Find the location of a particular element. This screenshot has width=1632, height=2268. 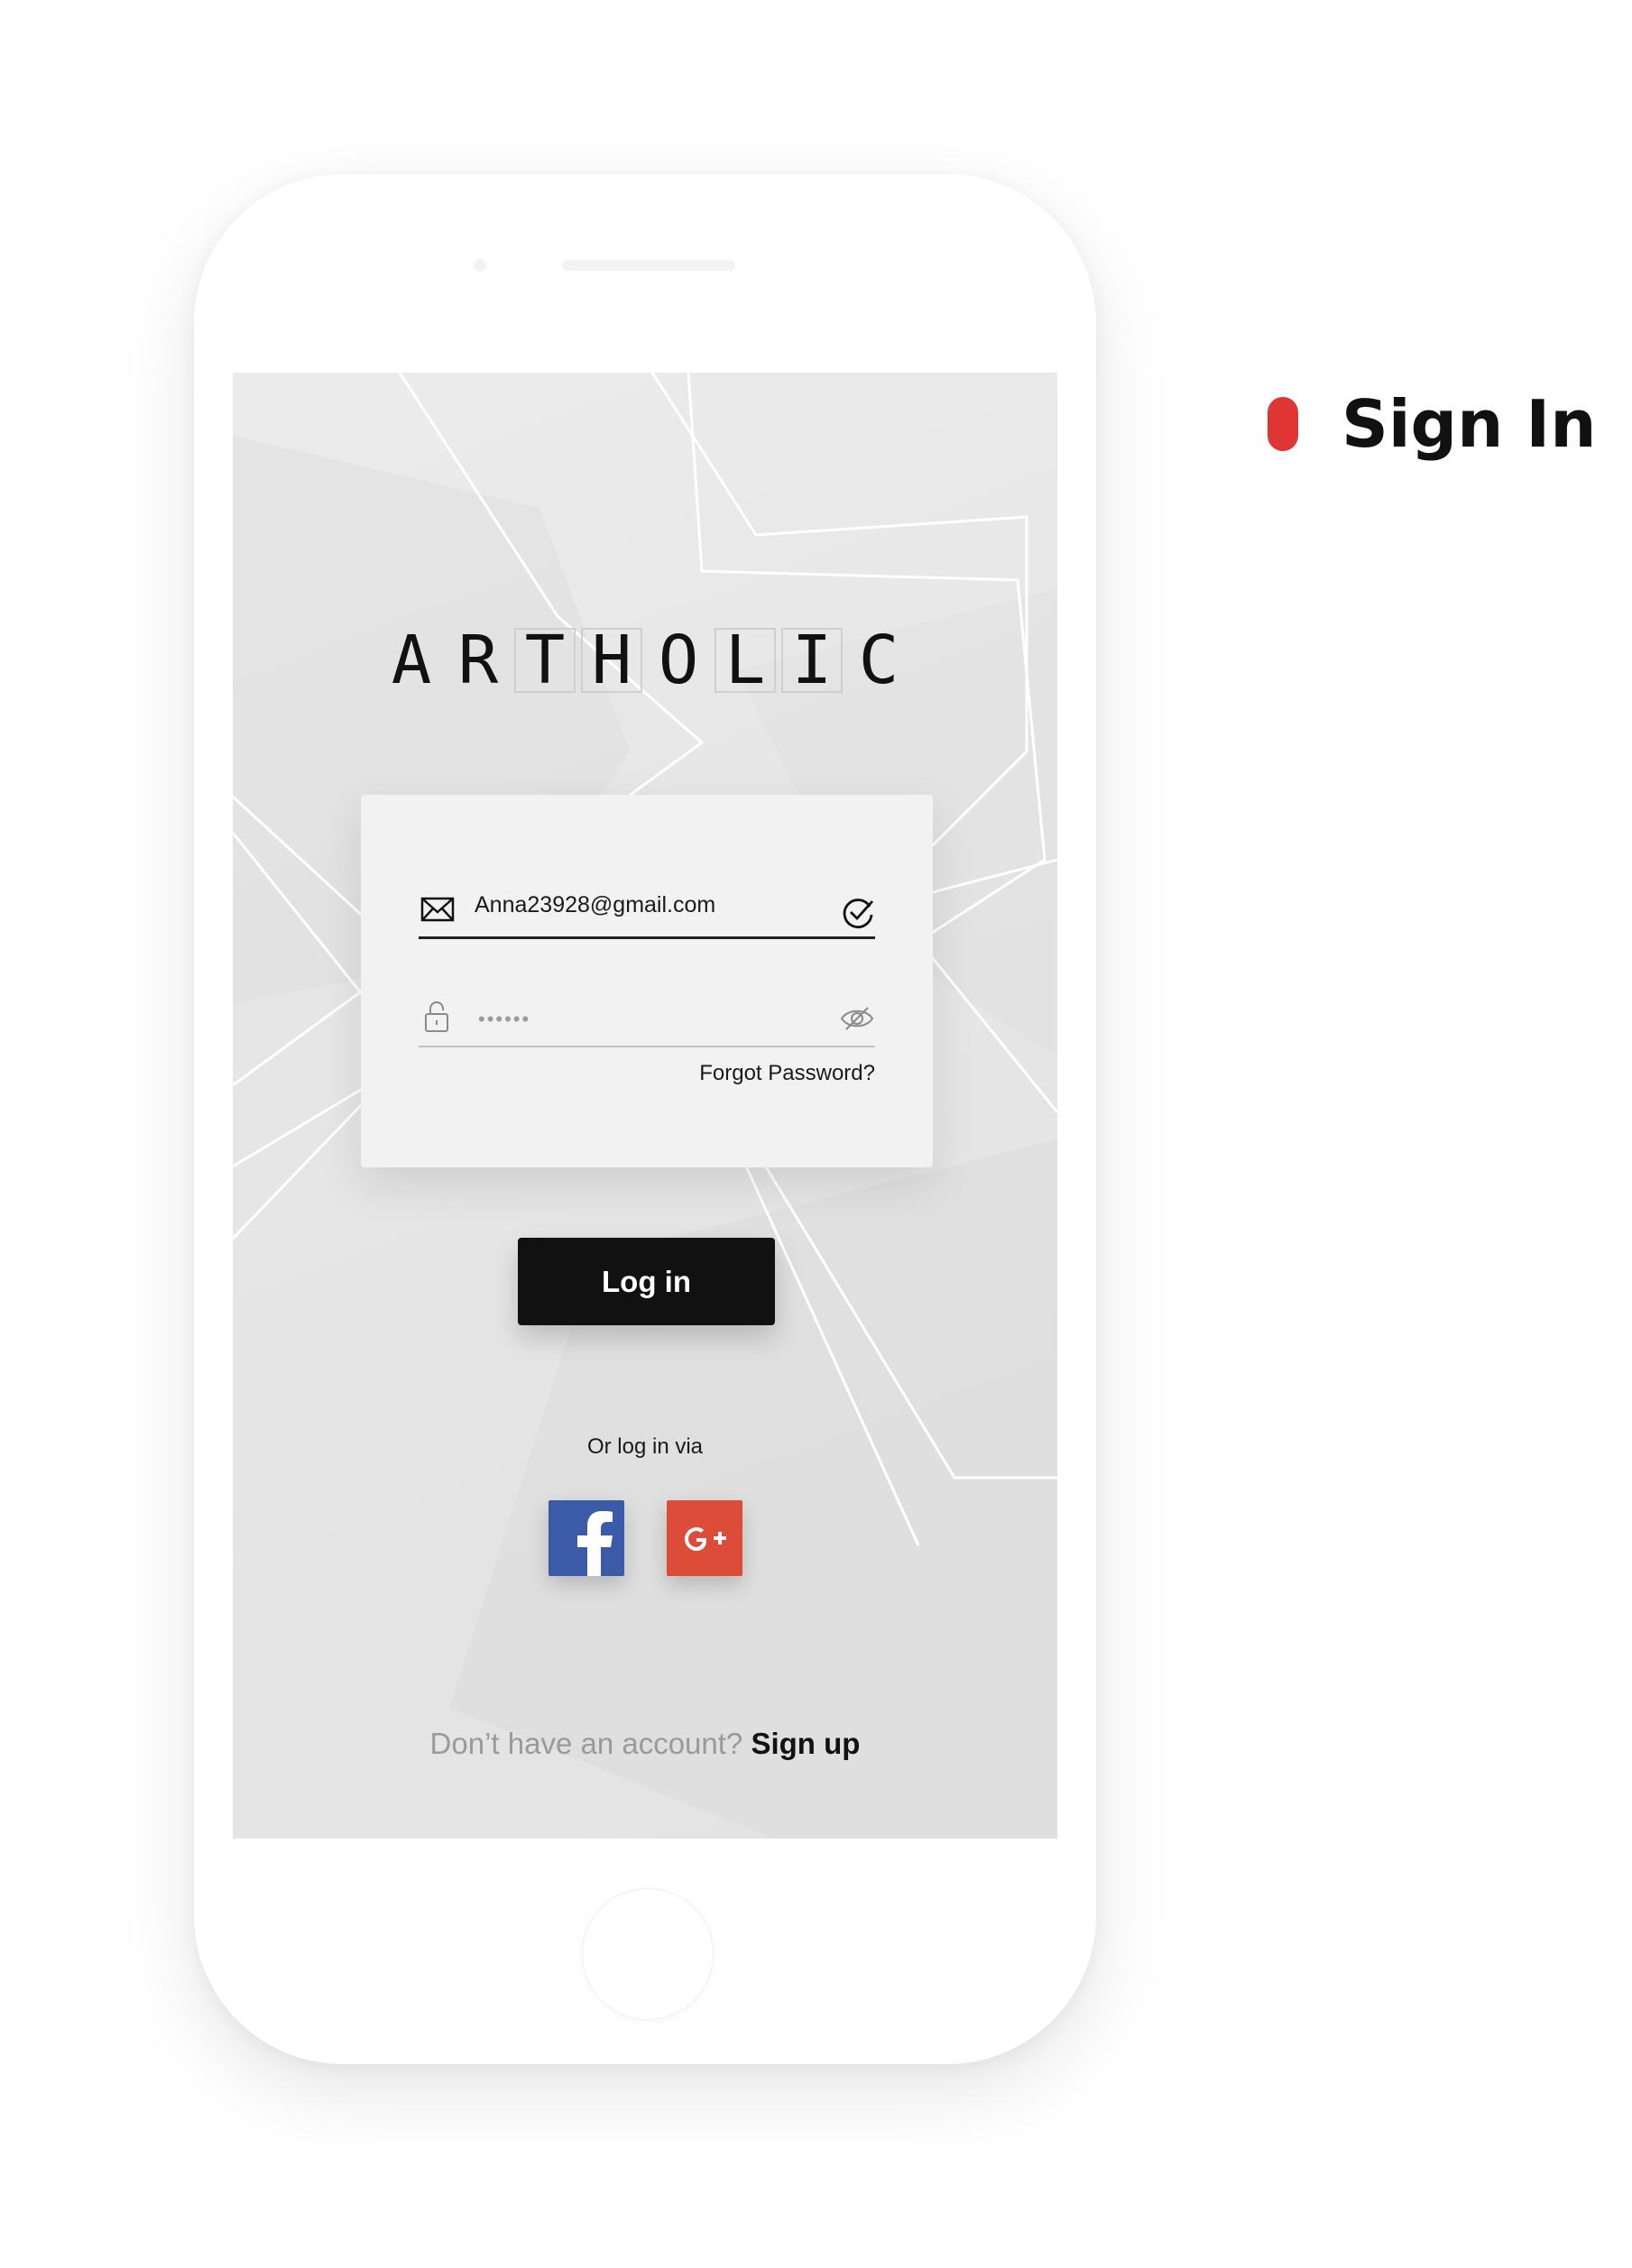

eye-slash-icon is located at coordinates (857, 1020).